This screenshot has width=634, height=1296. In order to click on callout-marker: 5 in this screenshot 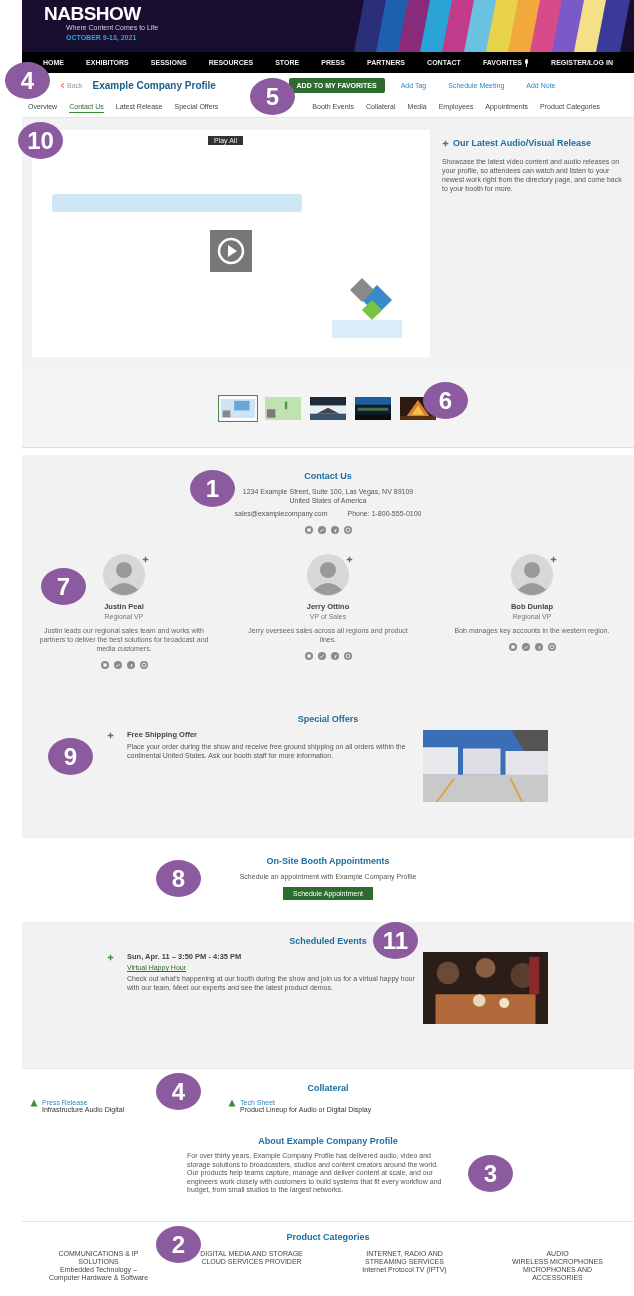, I will do `click(272, 96)`.